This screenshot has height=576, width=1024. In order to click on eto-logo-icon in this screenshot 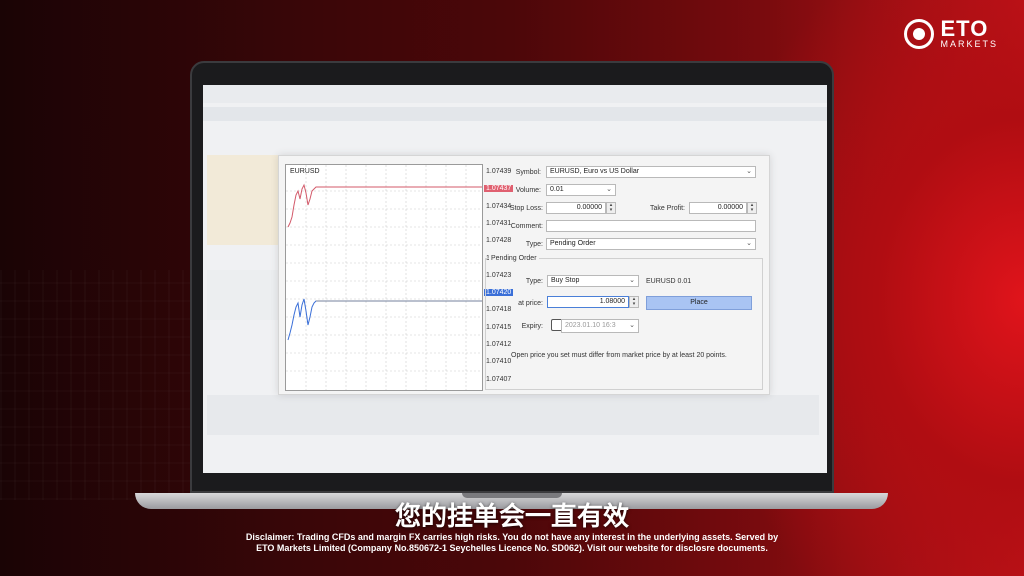, I will do `click(919, 33)`.